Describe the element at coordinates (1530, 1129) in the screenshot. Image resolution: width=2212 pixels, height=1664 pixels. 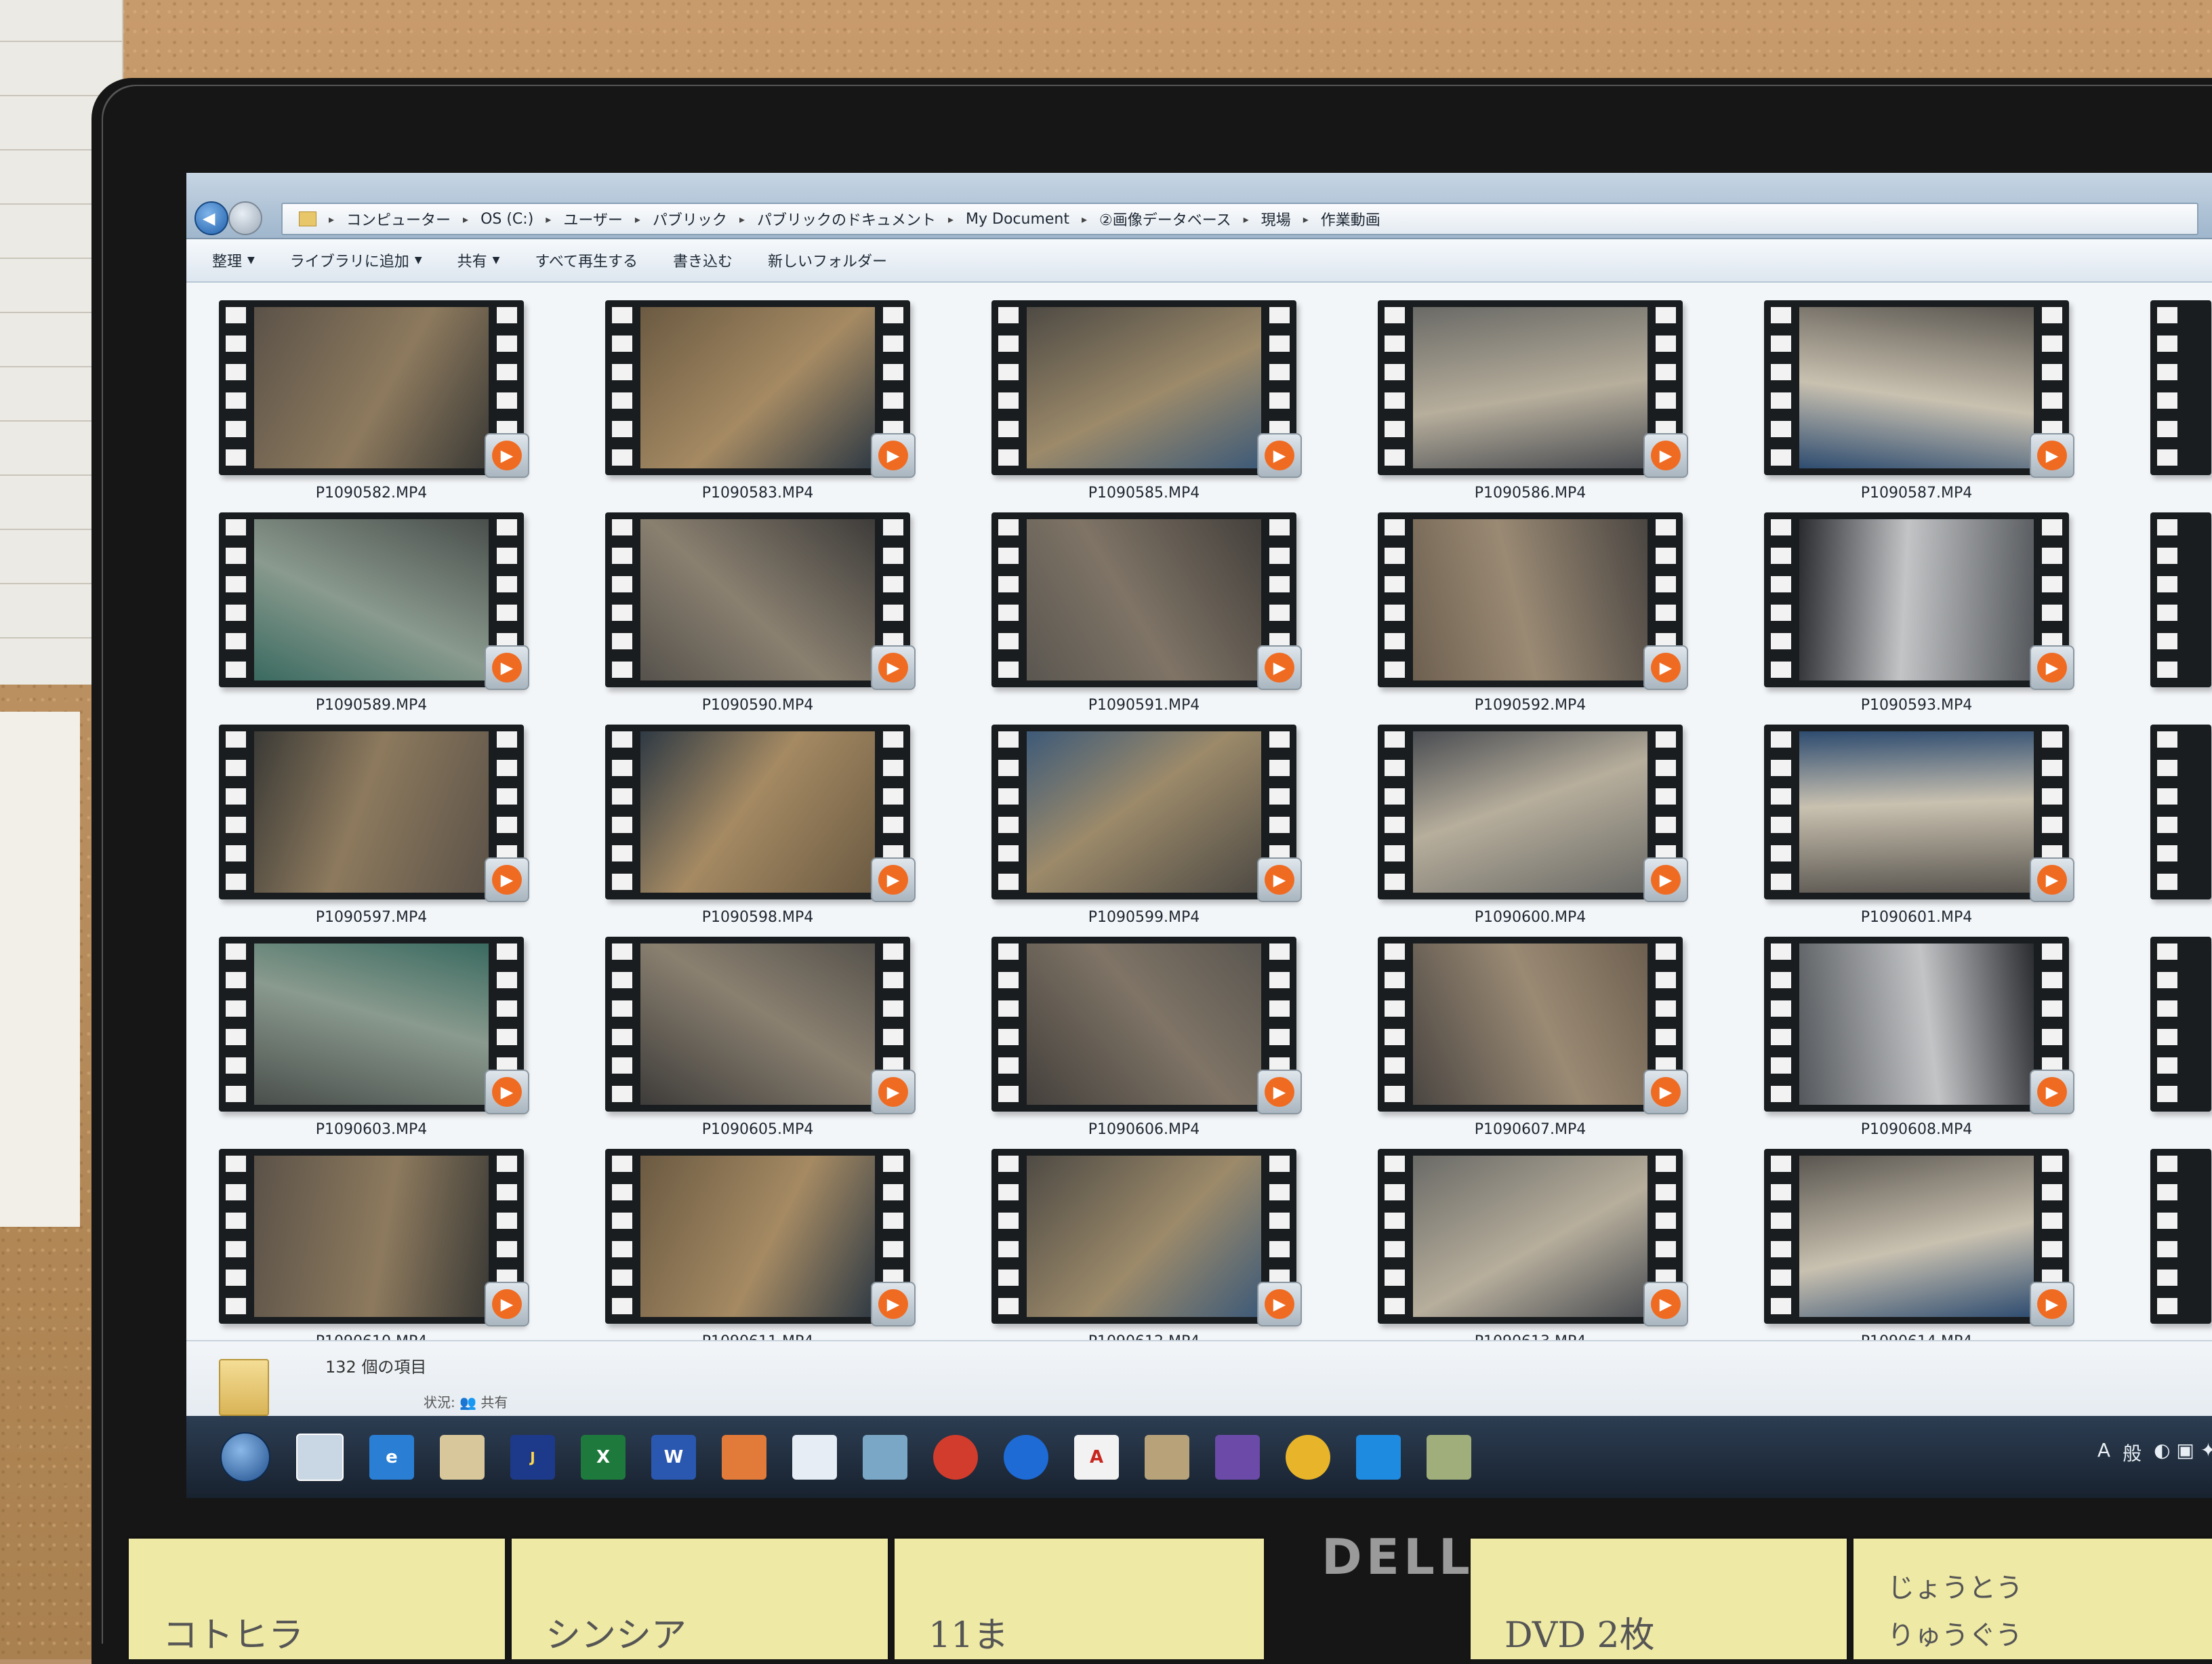
I see `file-name: P1090607.MP4` at that location.